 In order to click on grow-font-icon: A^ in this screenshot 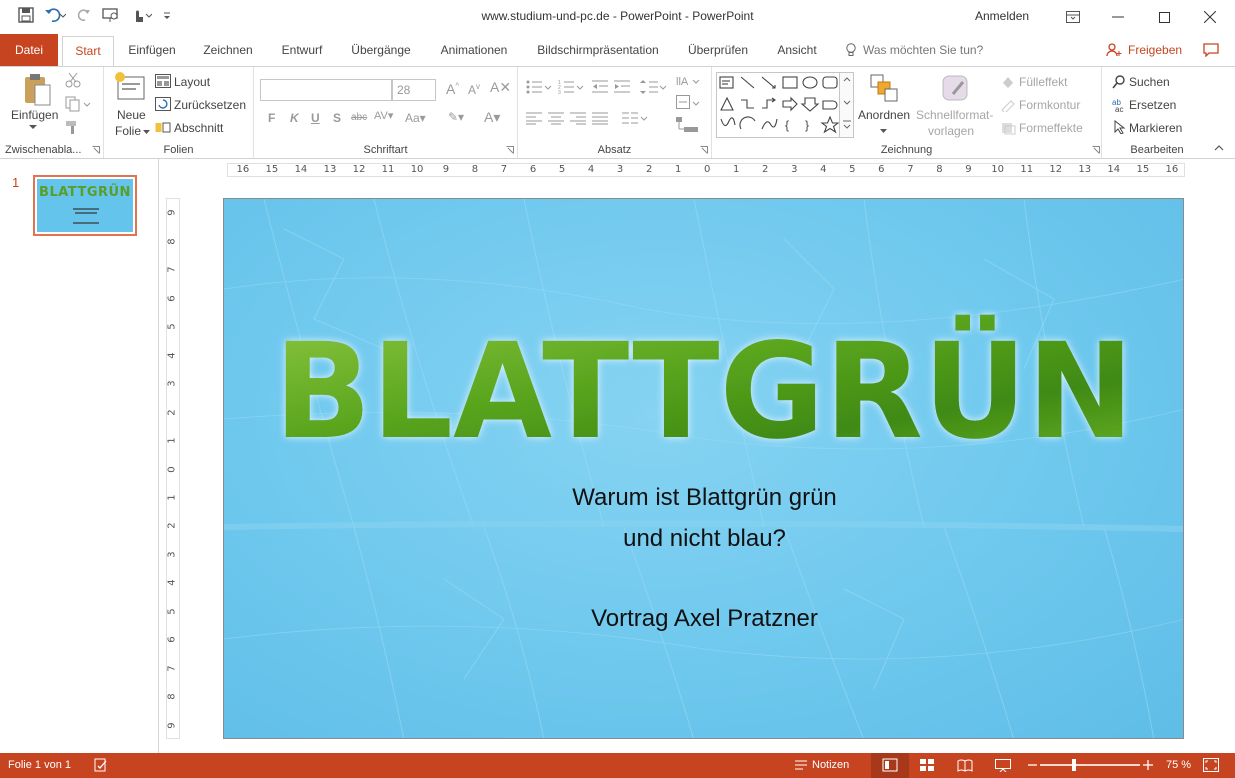, I will do `click(452, 89)`.